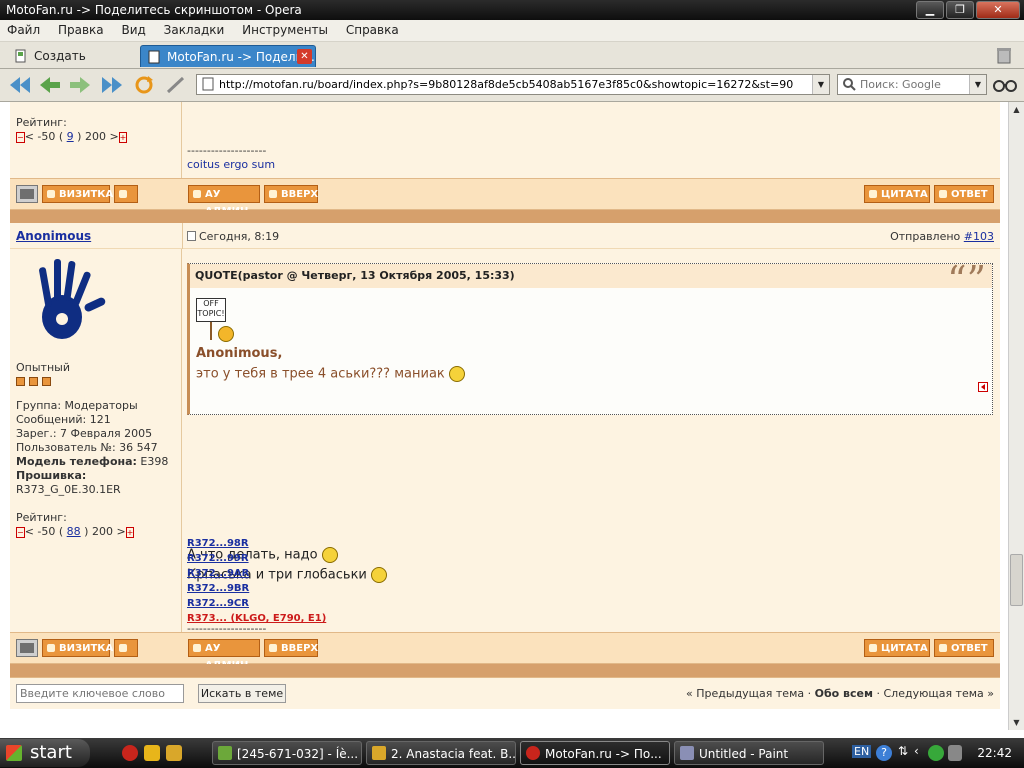  I want to click on start-button: start, so click(45, 753).